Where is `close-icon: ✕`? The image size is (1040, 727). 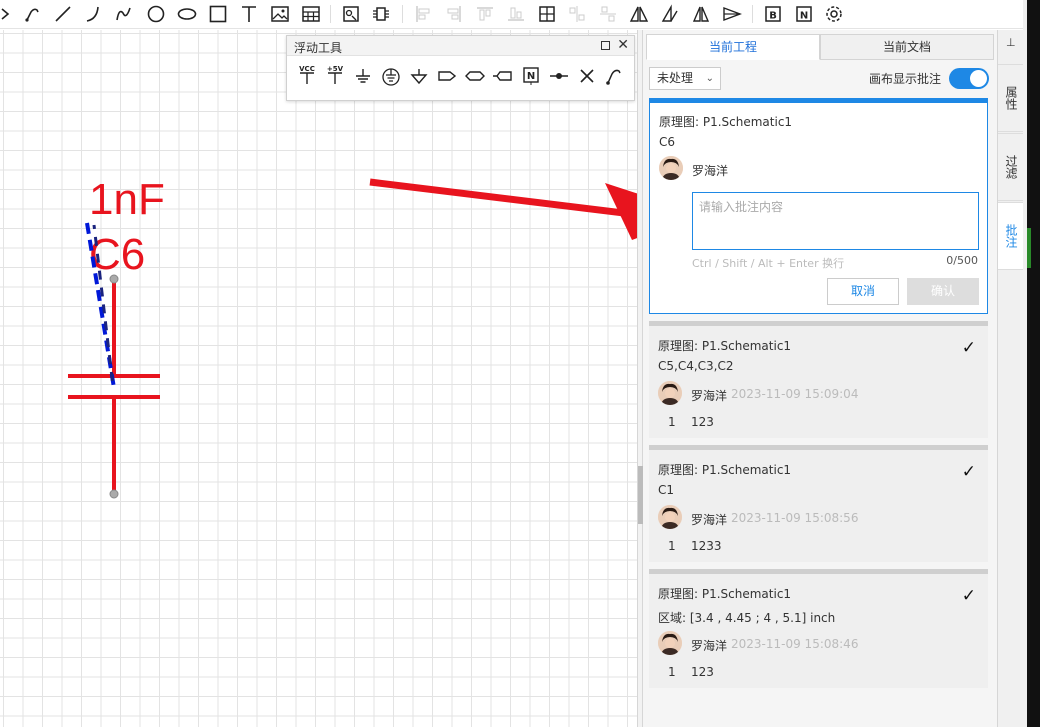
close-icon: ✕ is located at coordinates (623, 45).